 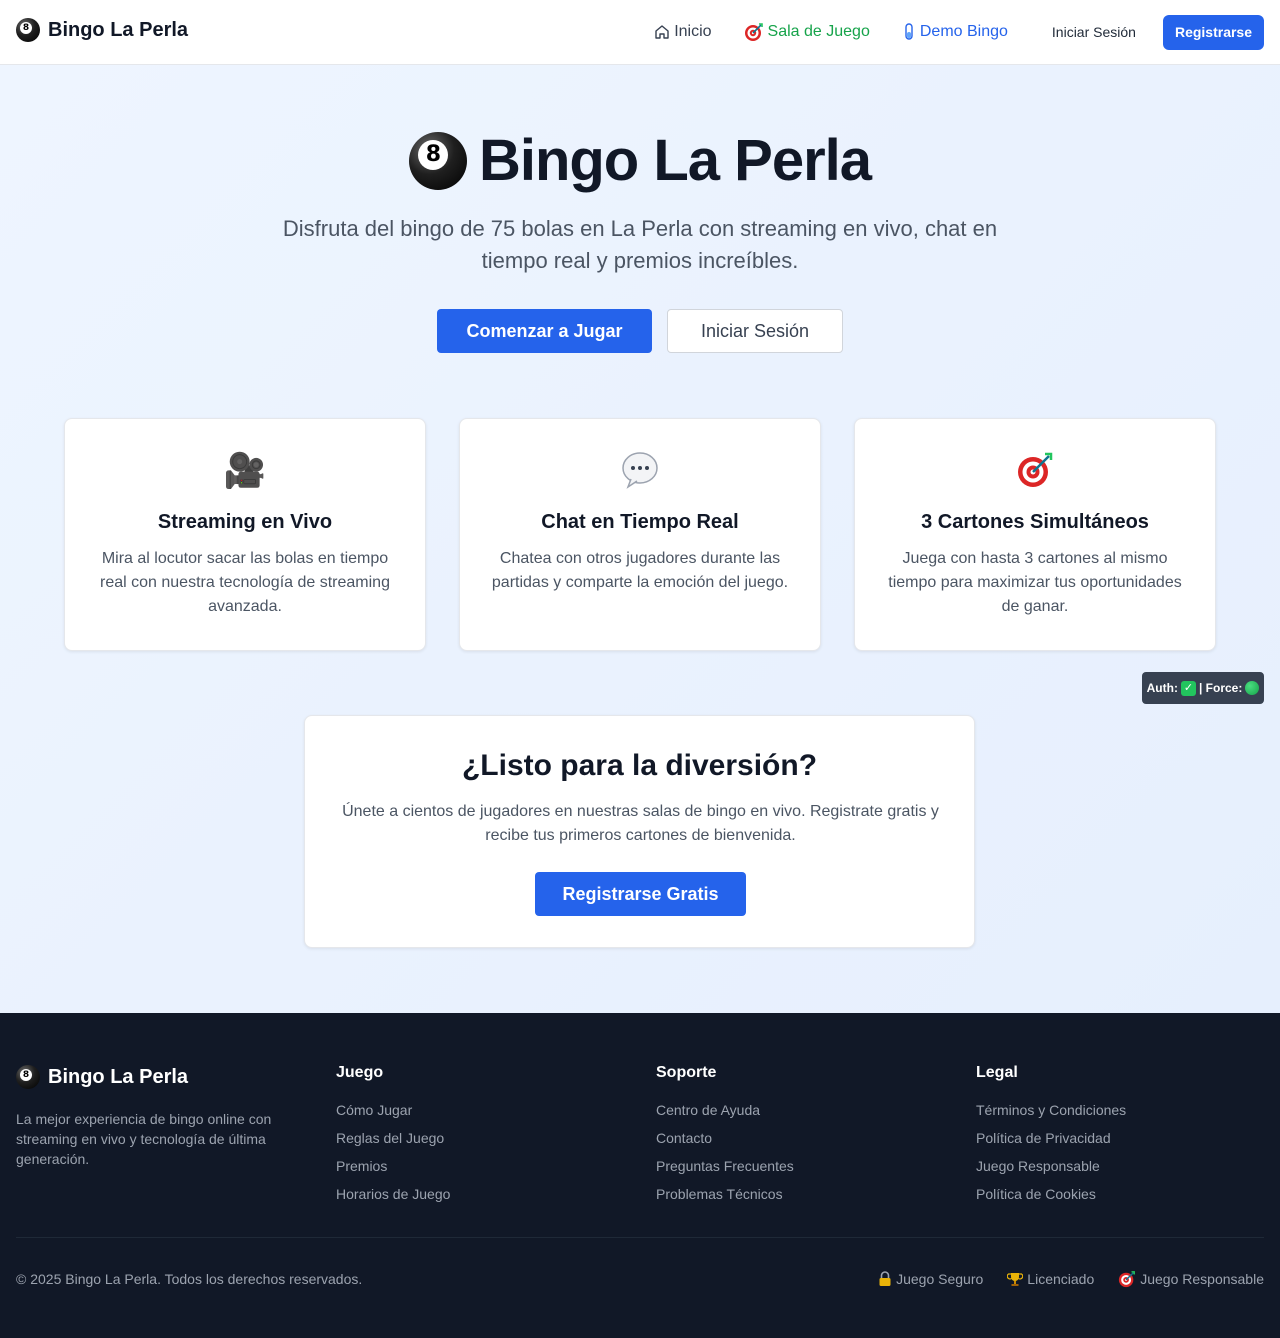 What do you see at coordinates (807, 32) in the screenshot?
I see `nav-link-sala-de-juego: Sala de Juego` at bounding box center [807, 32].